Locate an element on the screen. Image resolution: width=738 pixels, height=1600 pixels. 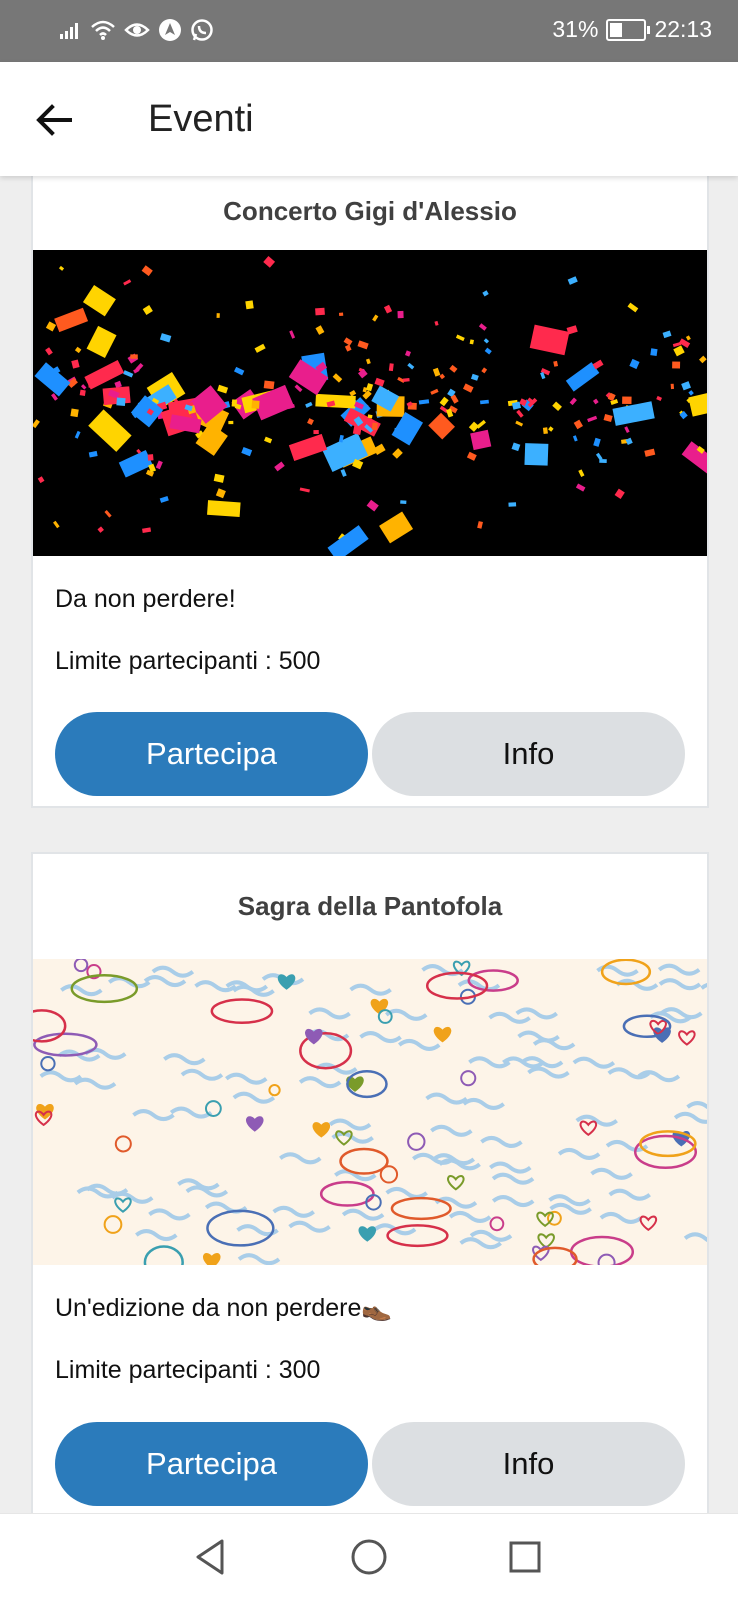
app-bar: Eventi is located at coordinates (369, 119).